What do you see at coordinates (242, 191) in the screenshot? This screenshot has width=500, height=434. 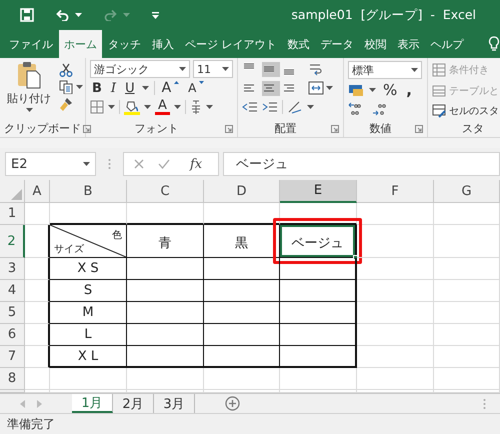 I see `column-header: D` at bounding box center [242, 191].